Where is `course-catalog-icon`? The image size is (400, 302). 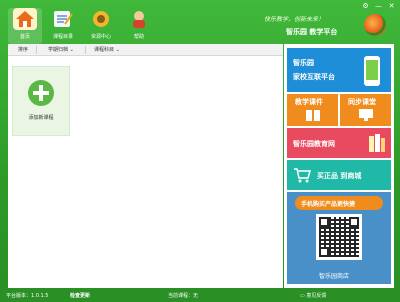 course-catalog-icon is located at coordinates (63, 19).